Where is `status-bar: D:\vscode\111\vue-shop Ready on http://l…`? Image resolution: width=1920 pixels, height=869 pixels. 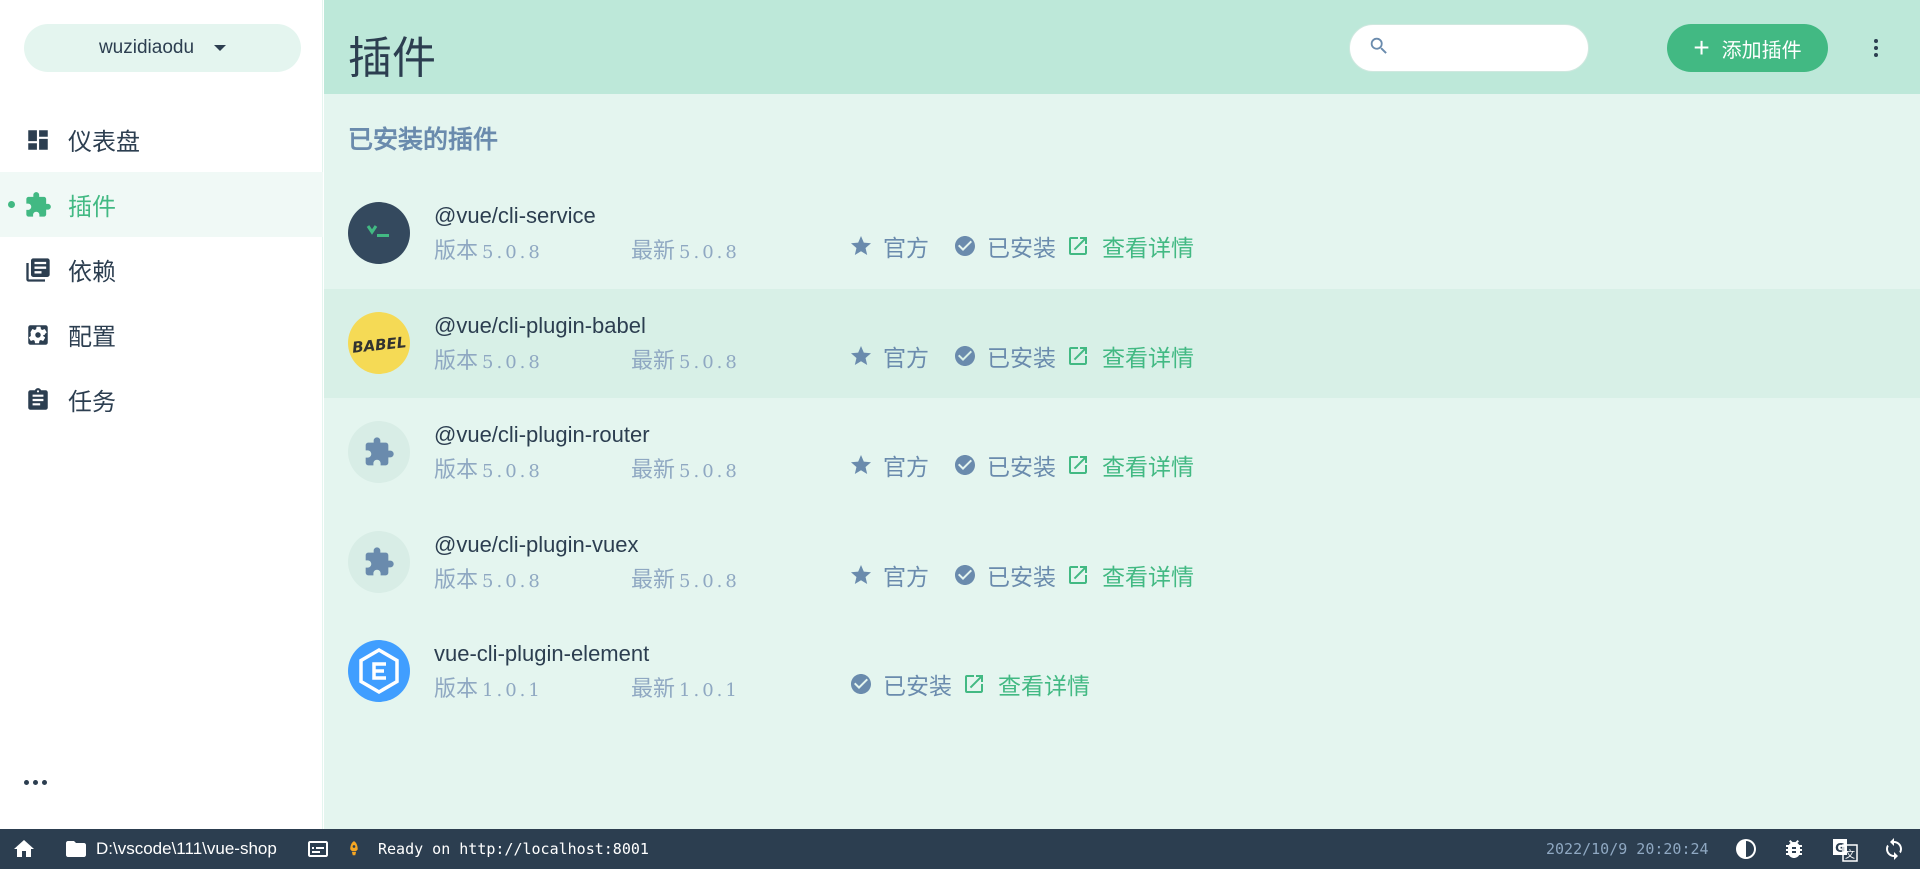
status-bar: D:\vscode\111\vue-shop Ready on http://l… is located at coordinates (960, 849).